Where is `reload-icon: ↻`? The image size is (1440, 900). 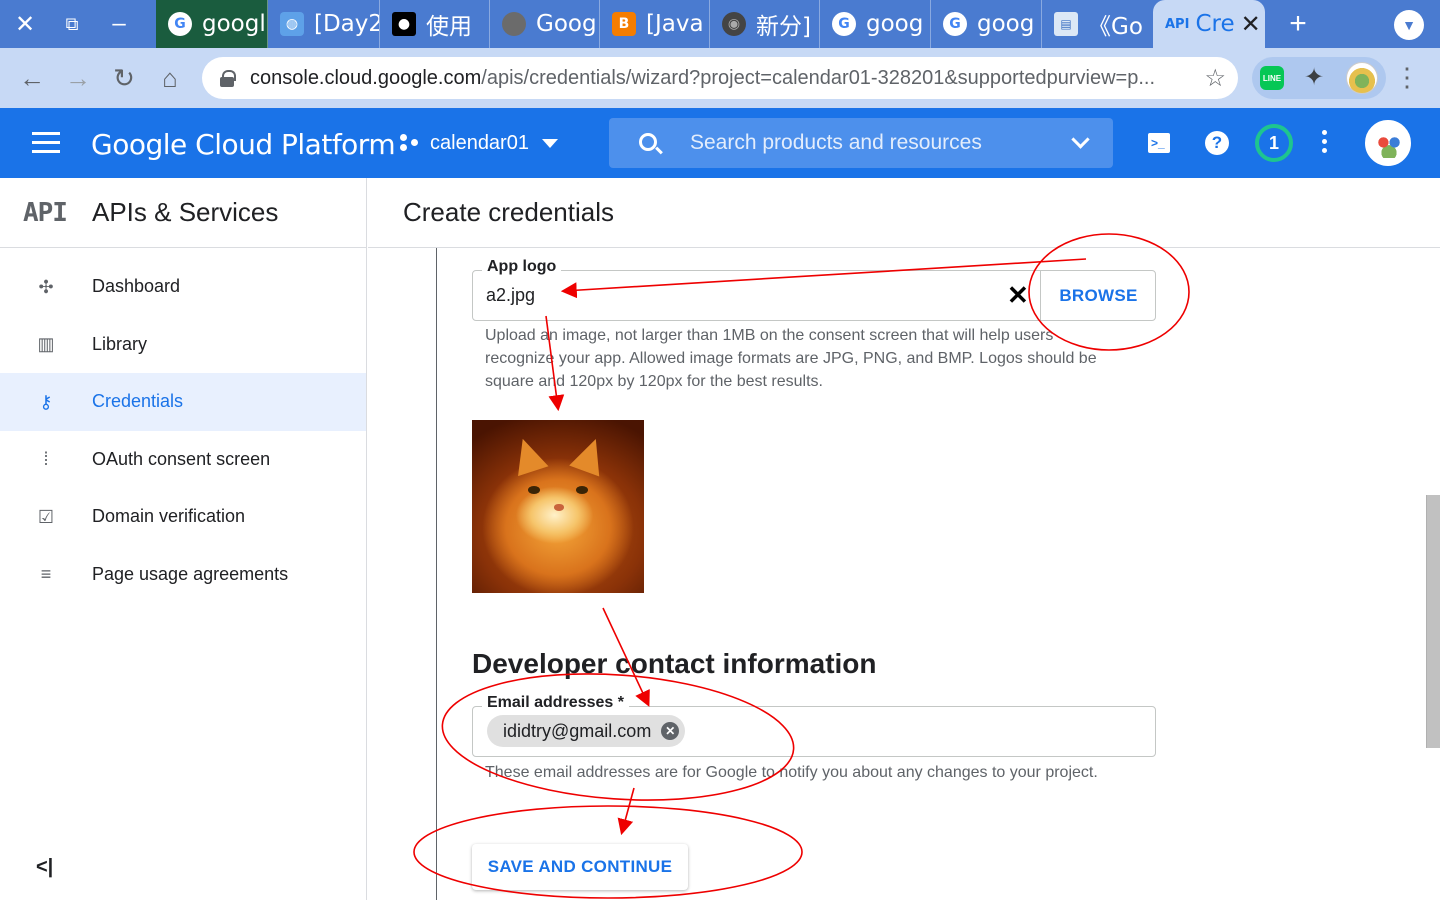 reload-icon: ↻ is located at coordinates (124, 78).